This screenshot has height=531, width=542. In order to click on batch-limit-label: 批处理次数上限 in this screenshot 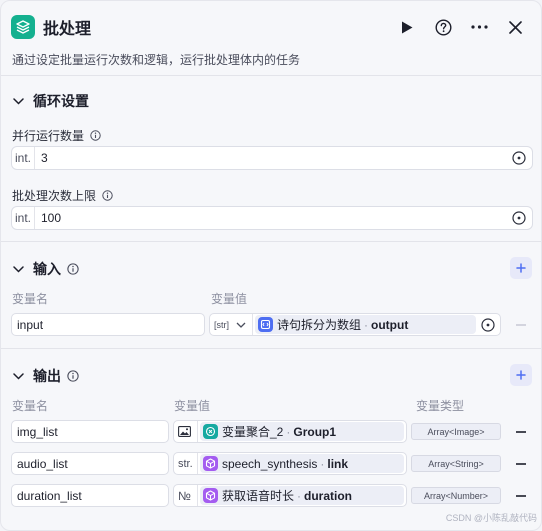, I will do `click(54, 196)`.